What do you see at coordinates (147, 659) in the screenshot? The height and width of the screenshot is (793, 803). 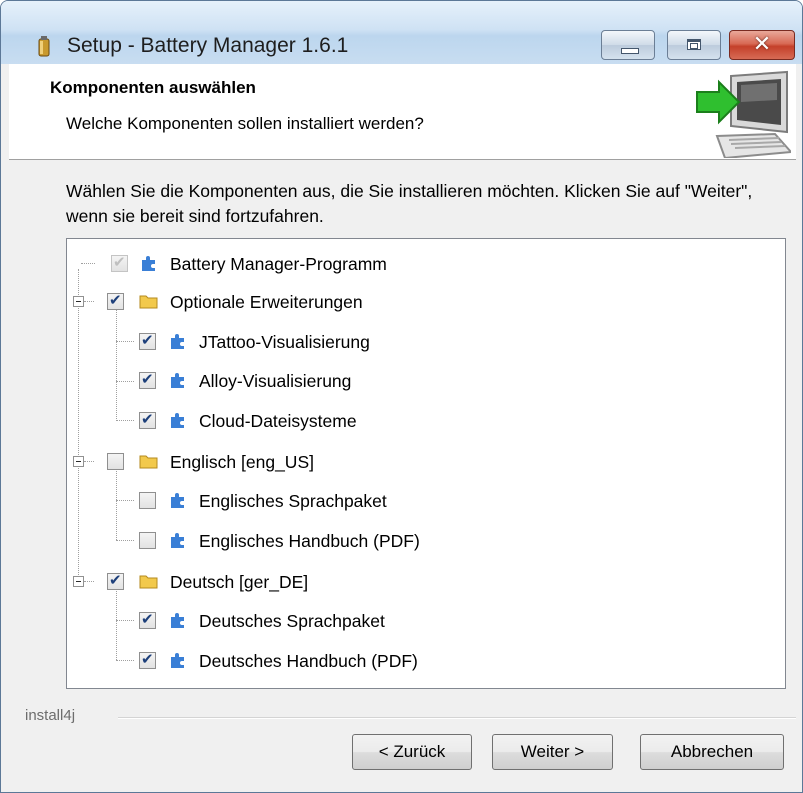 I see `checkbox-deutsches-handbuch` at bounding box center [147, 659].